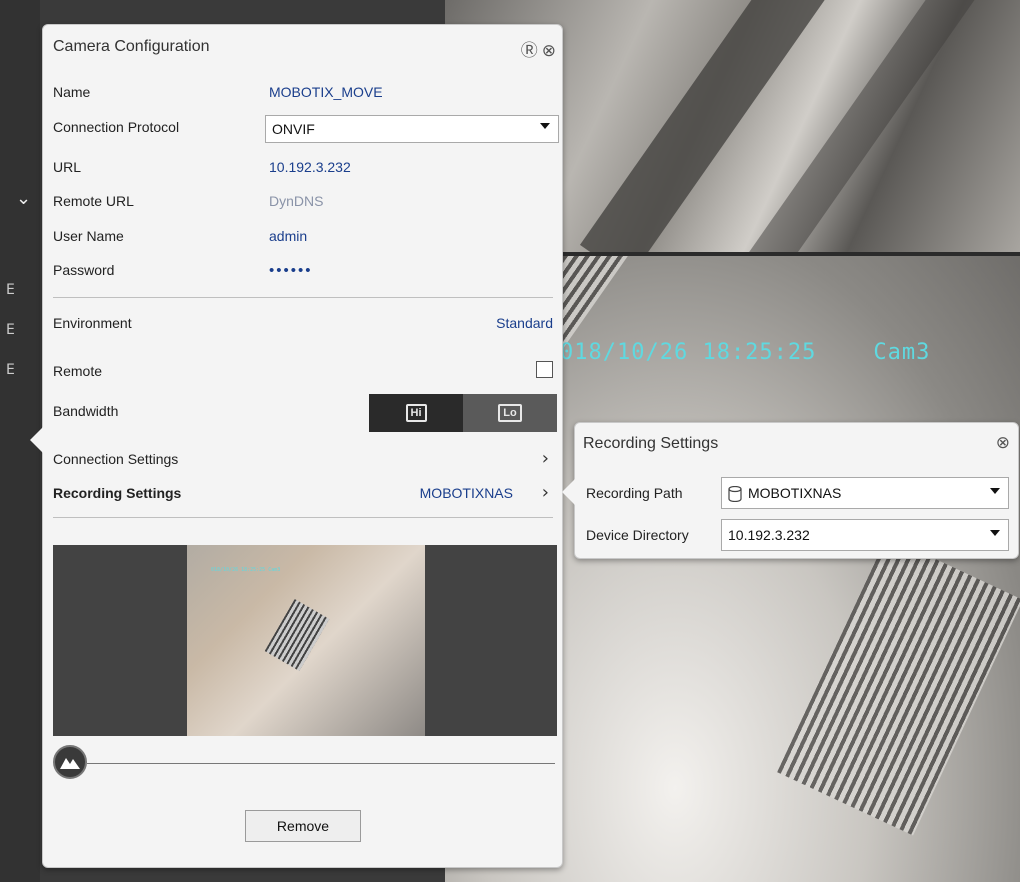  I want to click on password-value: ••••••, so click(291, 270).